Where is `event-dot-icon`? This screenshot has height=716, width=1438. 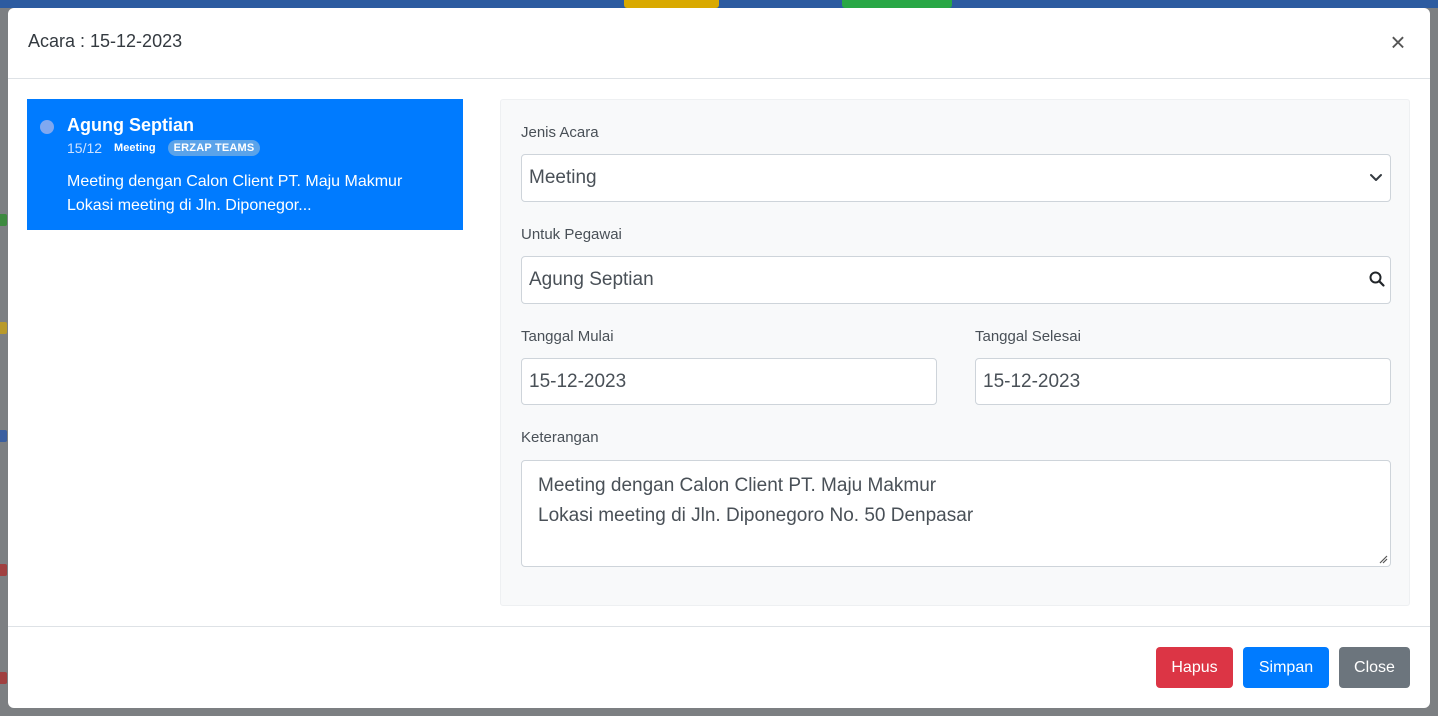
event-dot-icon is located at coordinates (47, 127).